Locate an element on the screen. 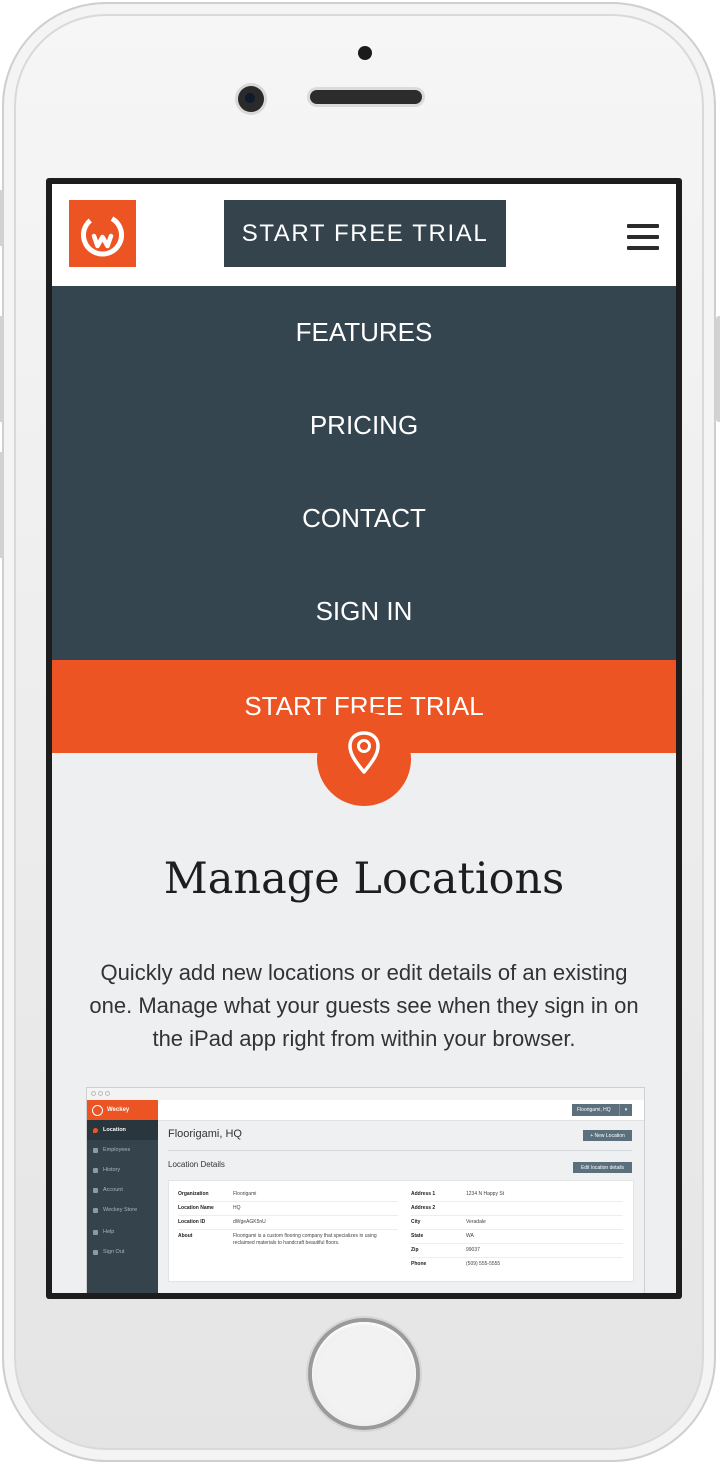 The height and width of the screenshot is (1466, 720). section-title: Manage Locations is located at coordinates (364, 879).